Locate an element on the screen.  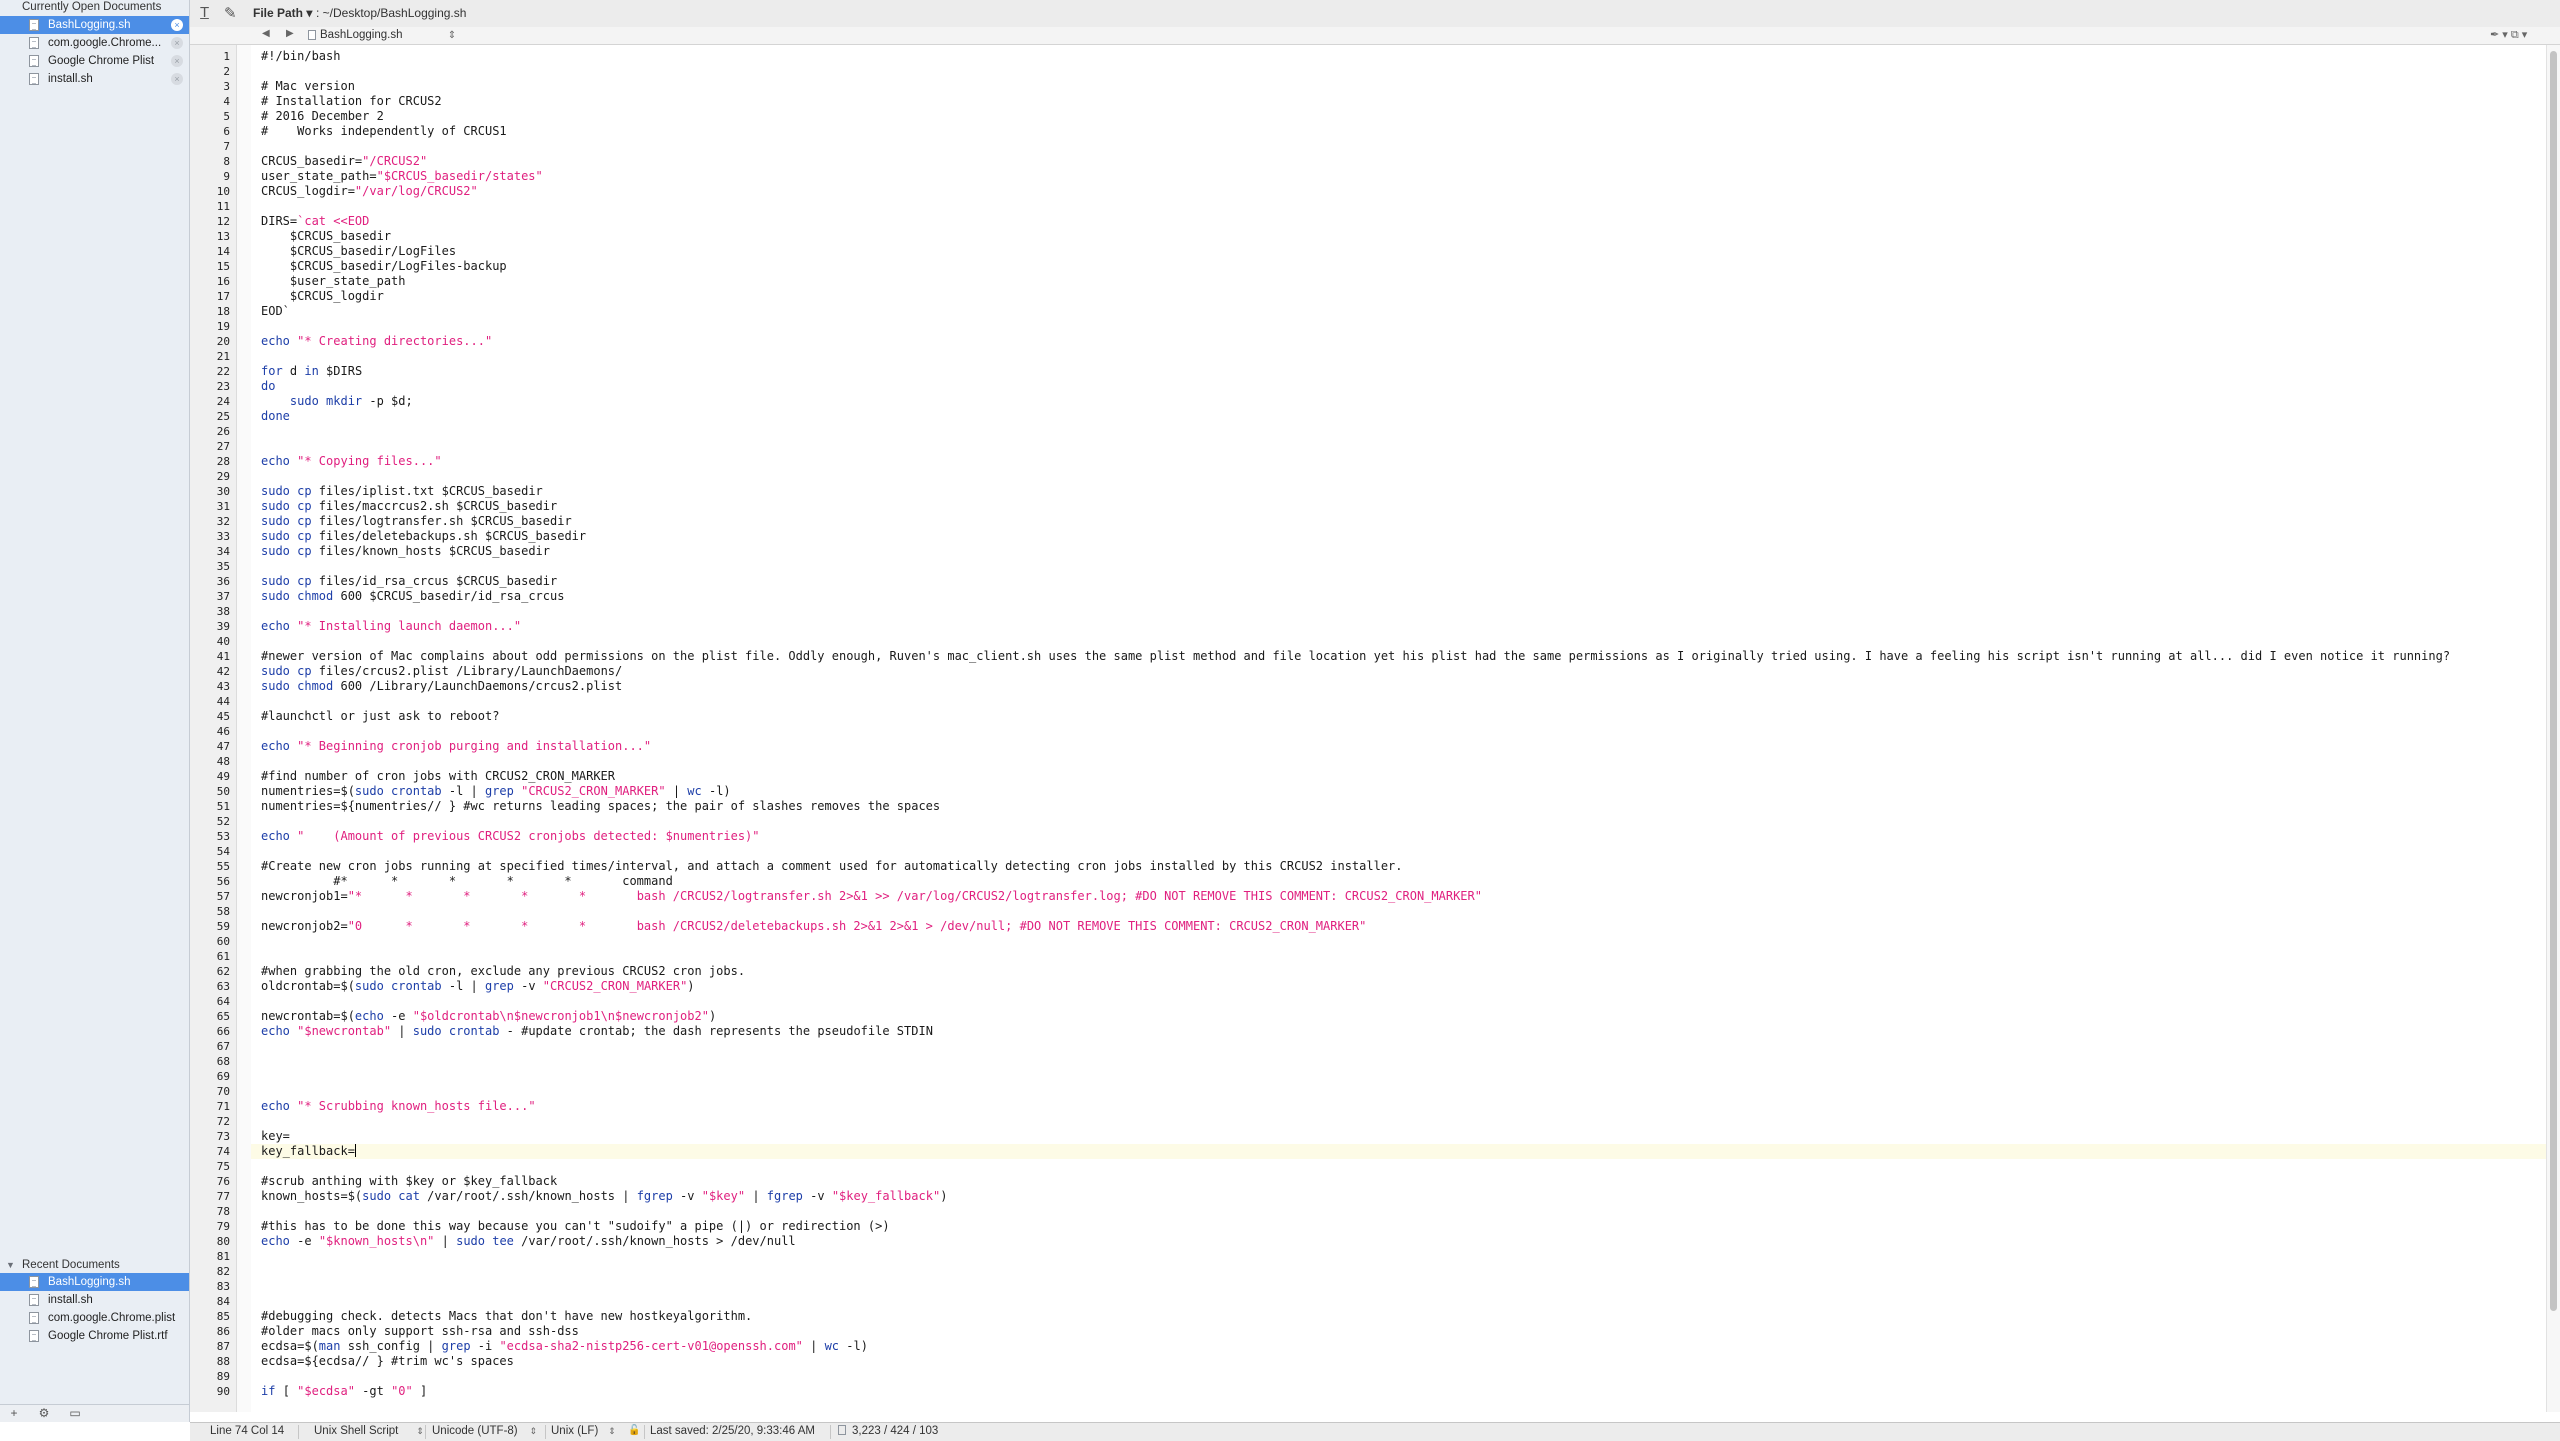
text-format-icon: T̲ is located at coordinates (204, 12).